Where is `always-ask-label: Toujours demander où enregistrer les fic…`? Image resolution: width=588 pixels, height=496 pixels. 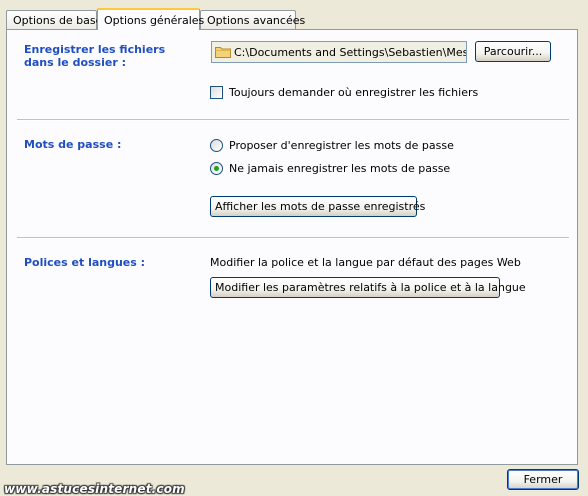 always-ask-label: Toujours demander où enregistrer les fic… is located at coordinates (354, 92).